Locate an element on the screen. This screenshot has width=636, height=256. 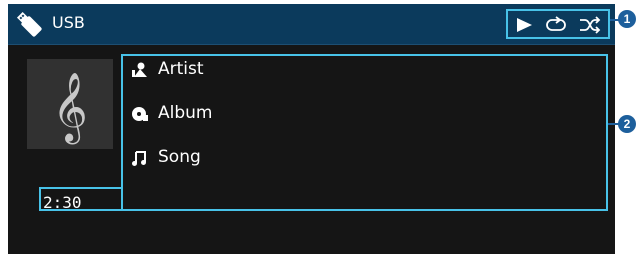
song-icon is located at coordinates (139, 158).